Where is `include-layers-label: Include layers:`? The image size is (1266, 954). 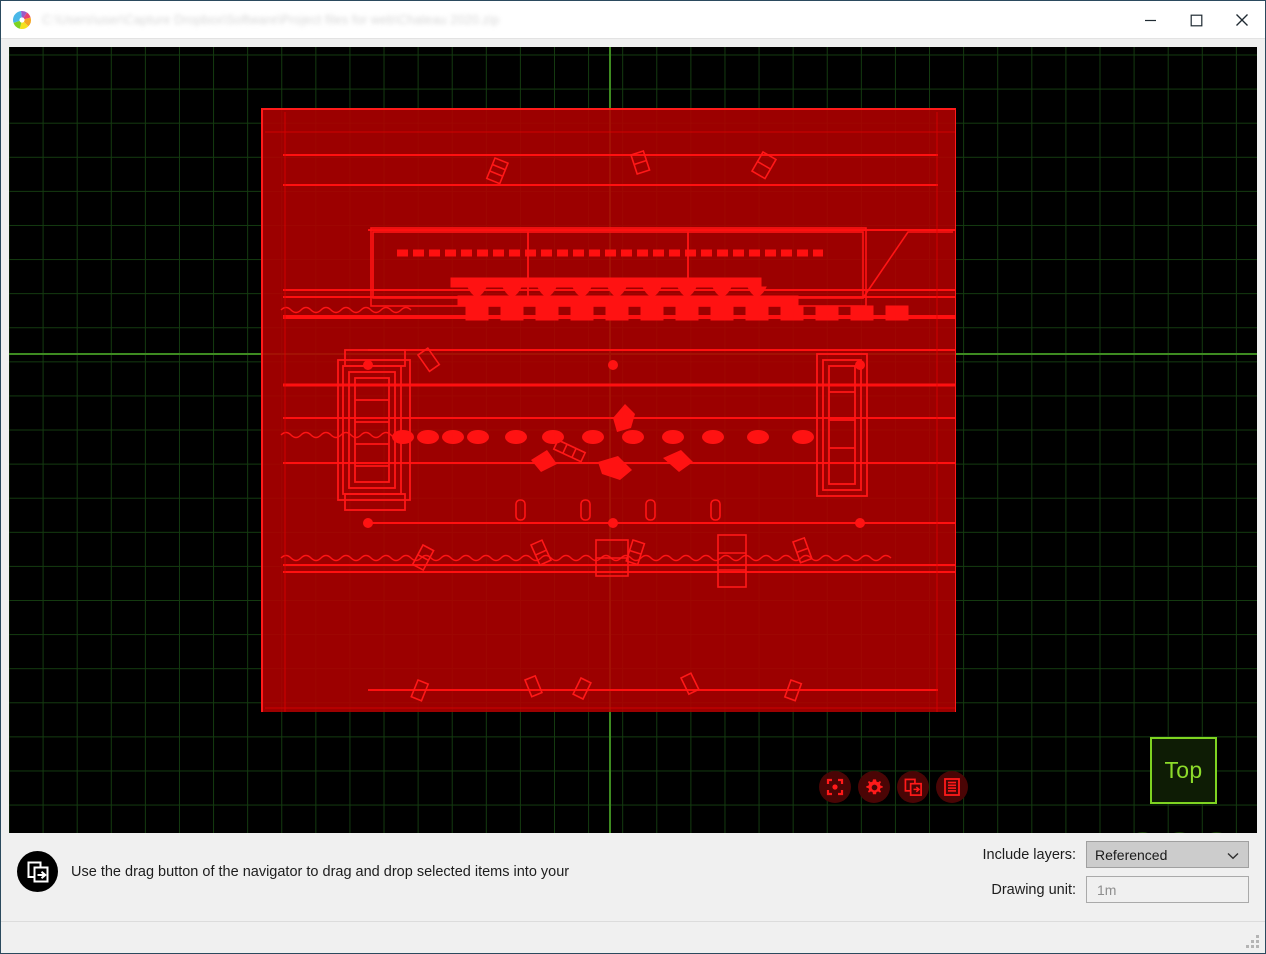
include-layers-label: Include layers: is located at coordinates (1029, 854).